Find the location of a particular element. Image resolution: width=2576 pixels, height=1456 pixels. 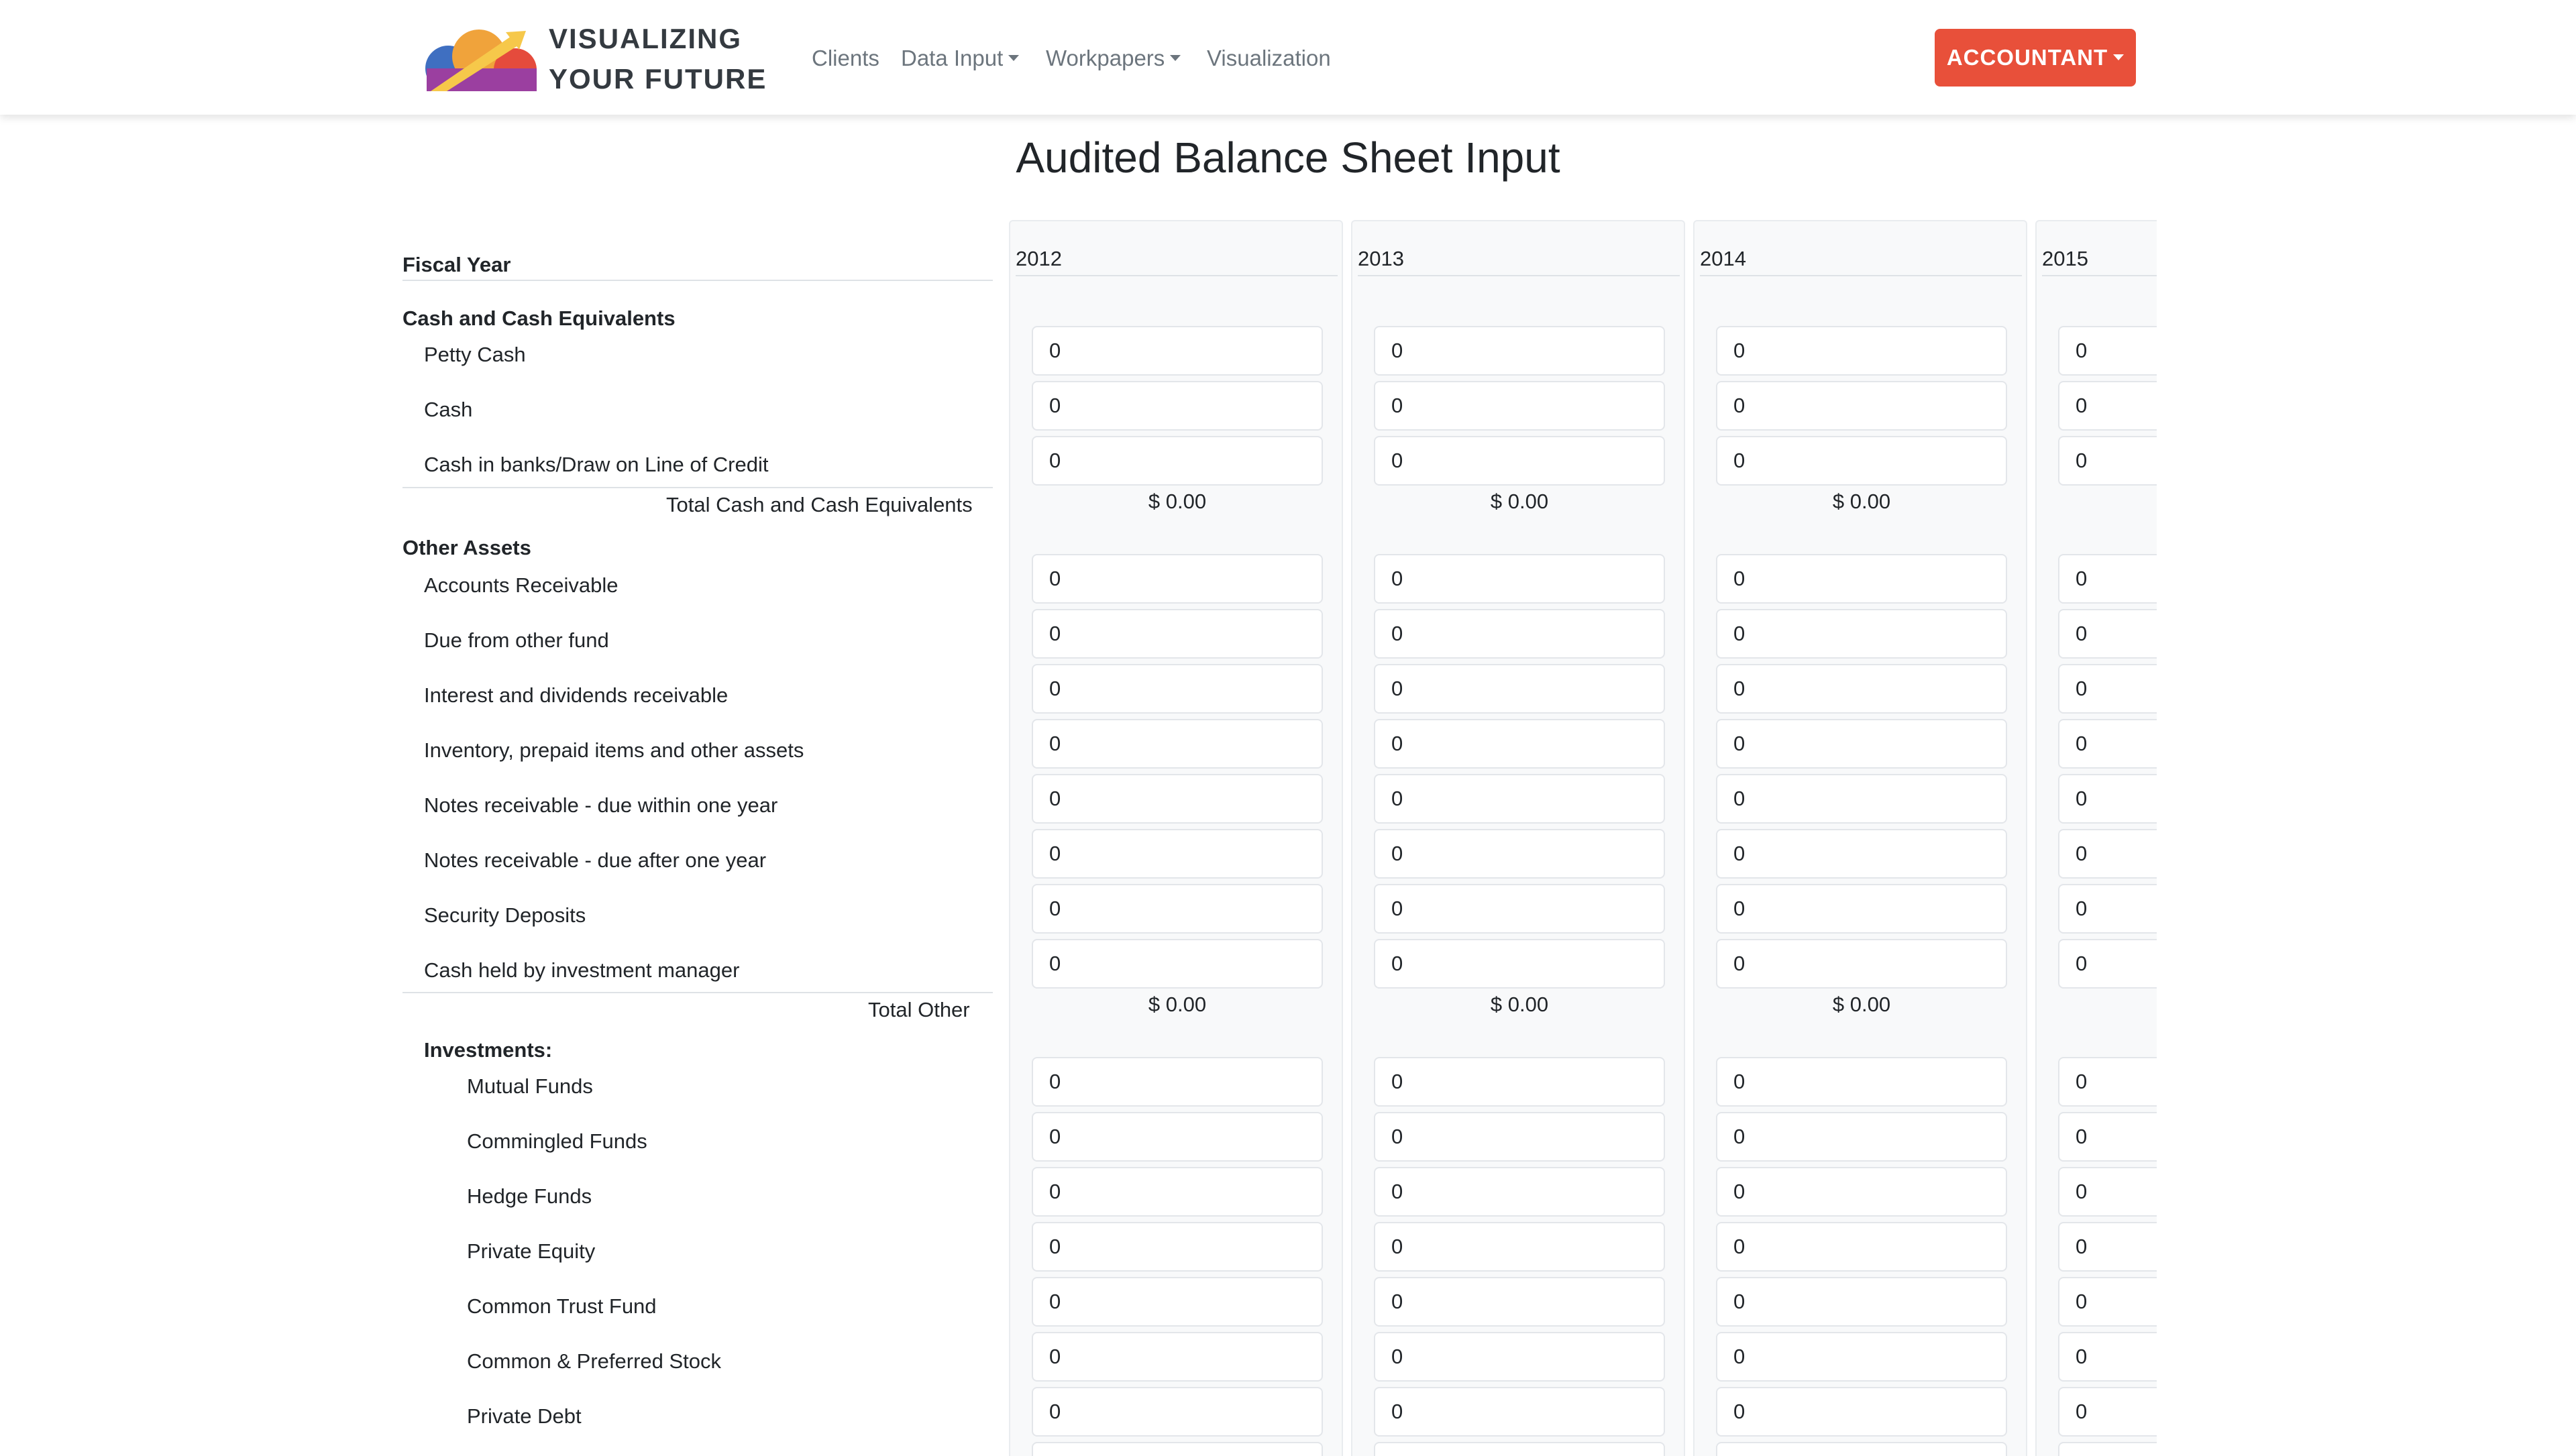

year-column: 20120000000000000000000$ 0.00$ 0.00 is located at coordinates (1176, 838).